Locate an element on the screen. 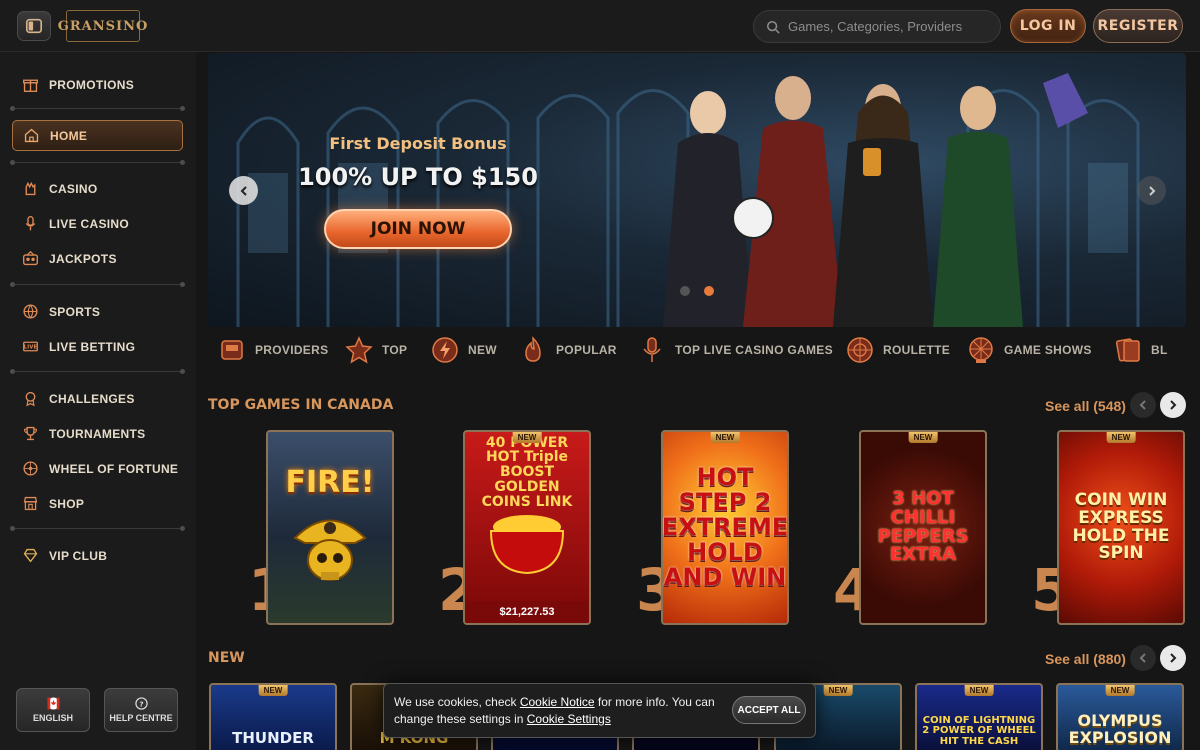  sidebar-item-label: SPORTS is located at coordinates (75, 311).